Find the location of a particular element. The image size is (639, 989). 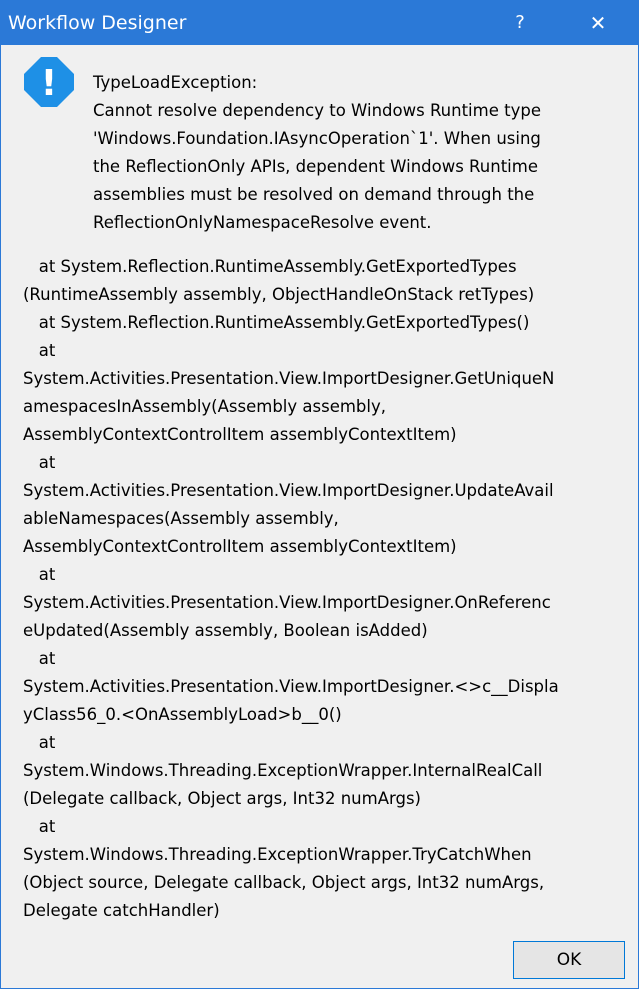

title-bar: Workflow Designer ? ✕ is located at coordinates (319, 23).